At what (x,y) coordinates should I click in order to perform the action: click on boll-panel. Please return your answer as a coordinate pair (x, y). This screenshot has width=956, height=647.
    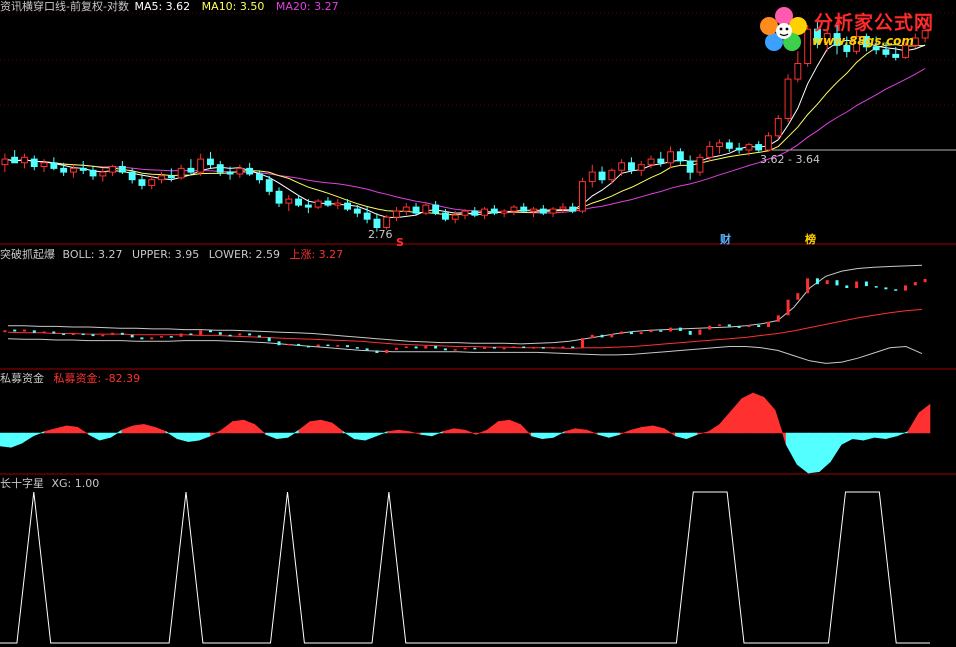
    Looking at the image, I should click on (465, 314).